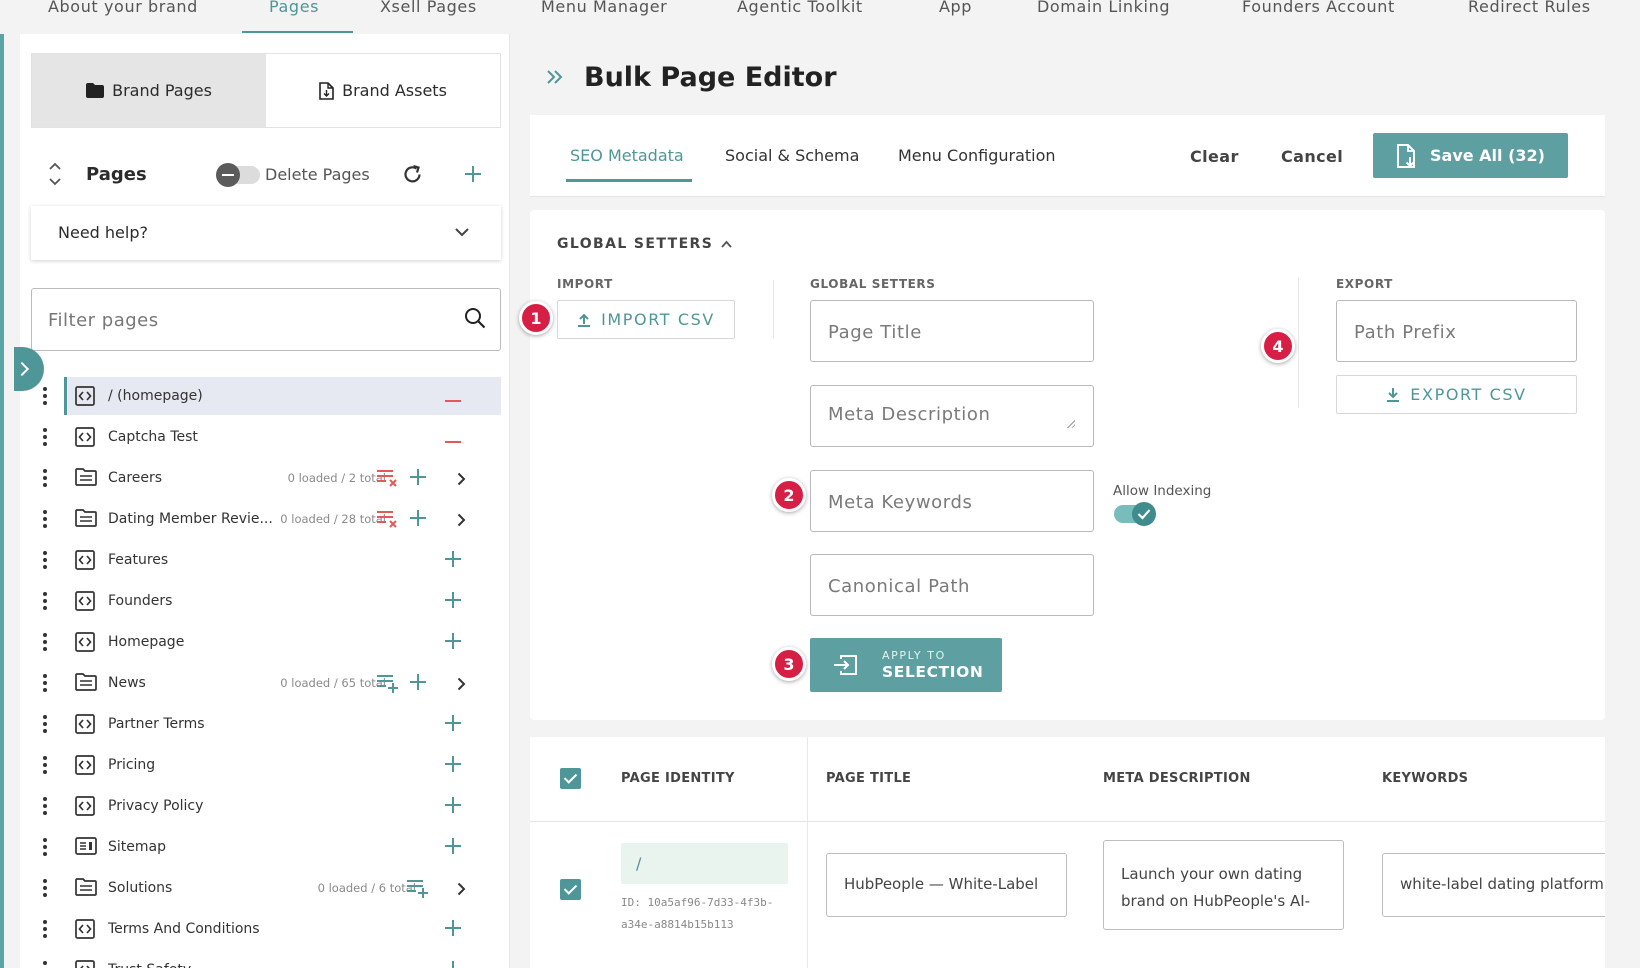  What do you see at coordinates (294, 8) in the screenshot?
I see `nav-tab-pages: Pages` at bounding box center [294, 8].